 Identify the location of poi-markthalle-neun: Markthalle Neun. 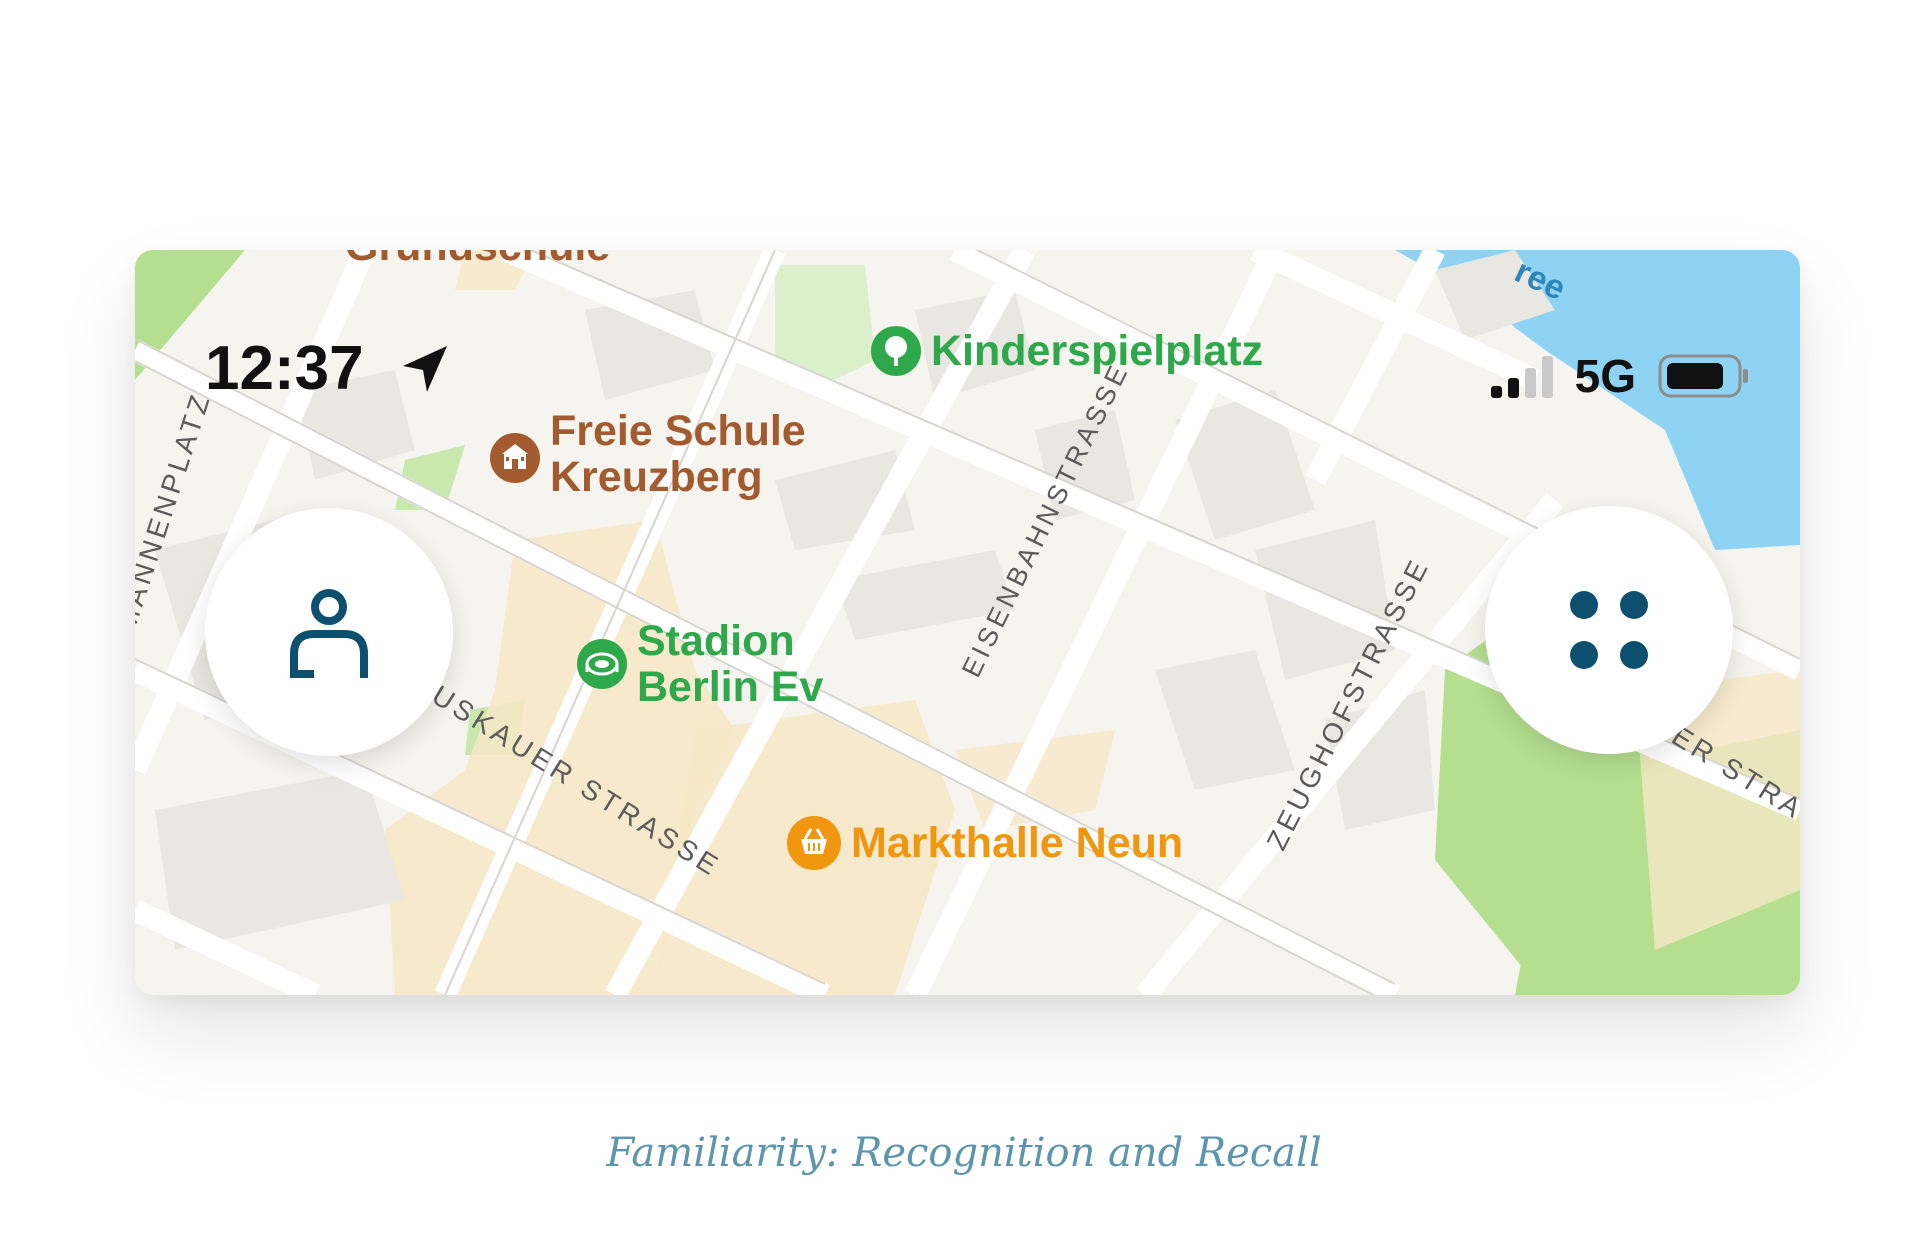
(985, 843).